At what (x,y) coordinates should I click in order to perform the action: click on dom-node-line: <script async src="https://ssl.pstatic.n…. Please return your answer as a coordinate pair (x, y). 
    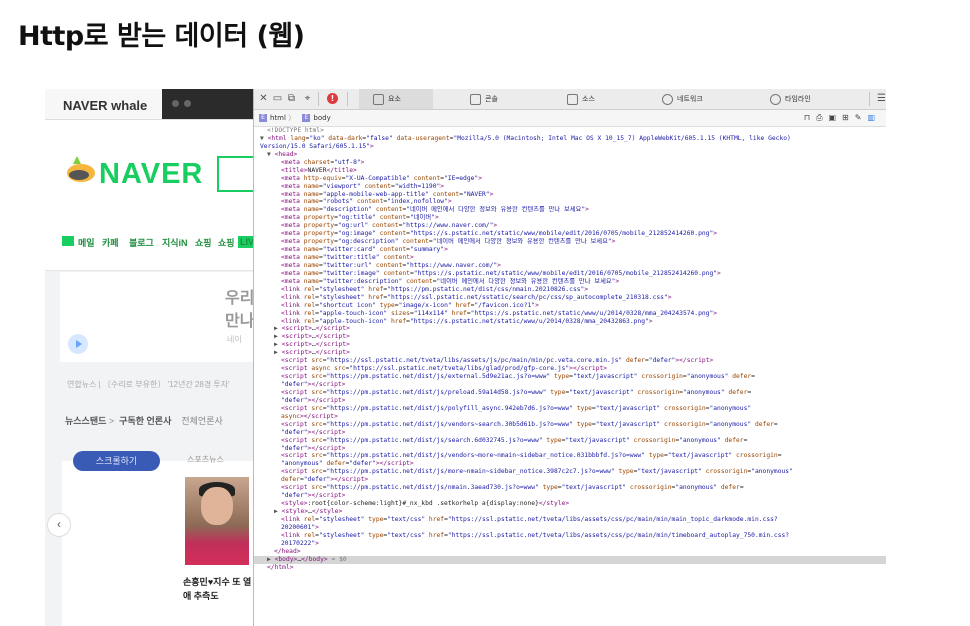
    Looking at the image, I should click on (570, 369).